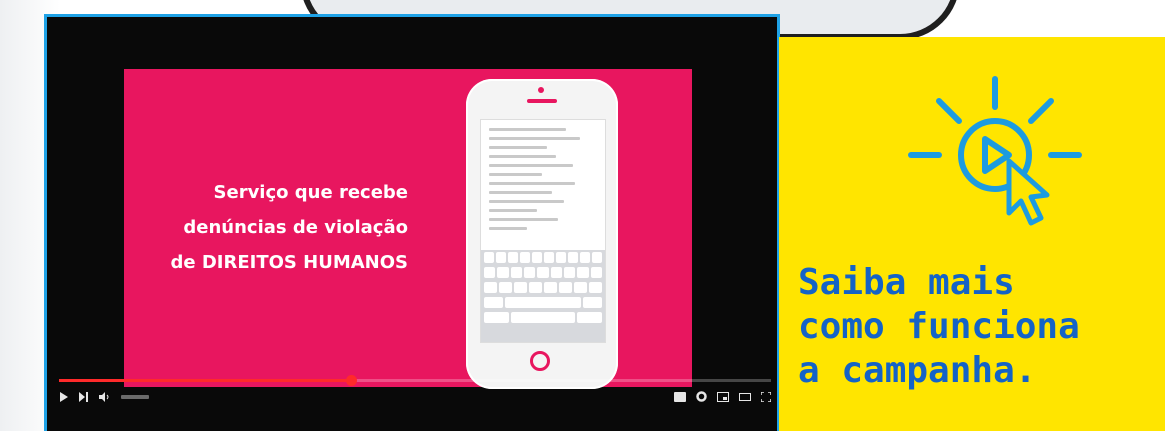  I want to click on chat-messages, so click(537, 182).